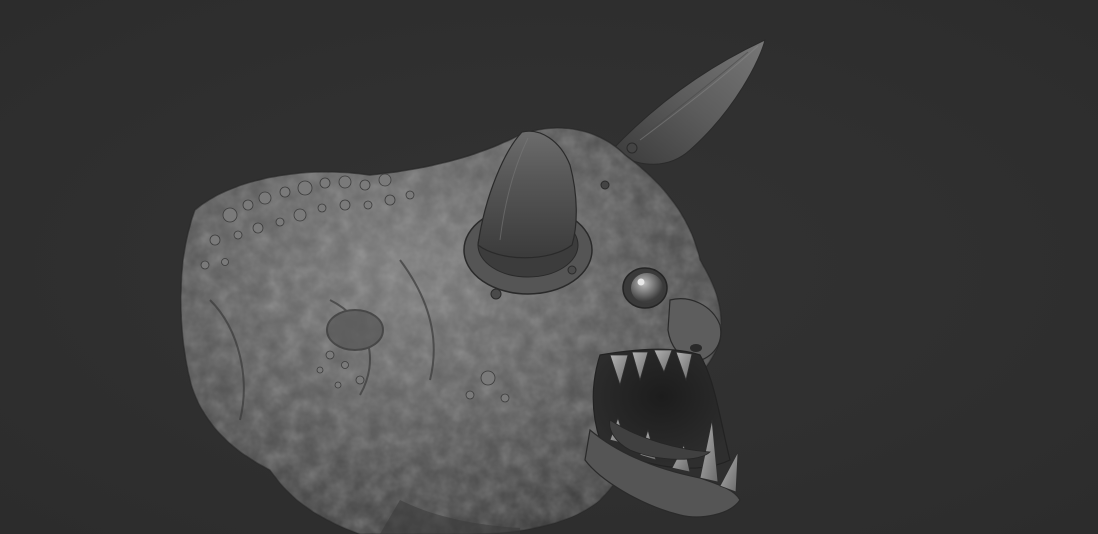  I want to click on eye, so click(645, 288).